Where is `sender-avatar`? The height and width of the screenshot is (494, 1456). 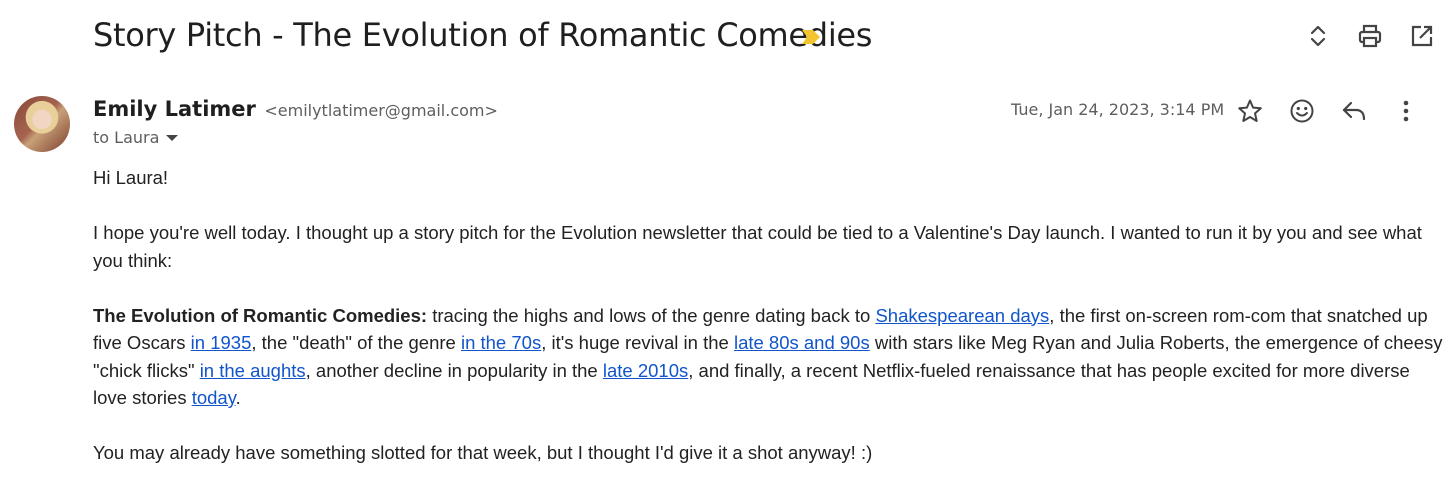 sender-avatar is located at coordinates (42, 124).